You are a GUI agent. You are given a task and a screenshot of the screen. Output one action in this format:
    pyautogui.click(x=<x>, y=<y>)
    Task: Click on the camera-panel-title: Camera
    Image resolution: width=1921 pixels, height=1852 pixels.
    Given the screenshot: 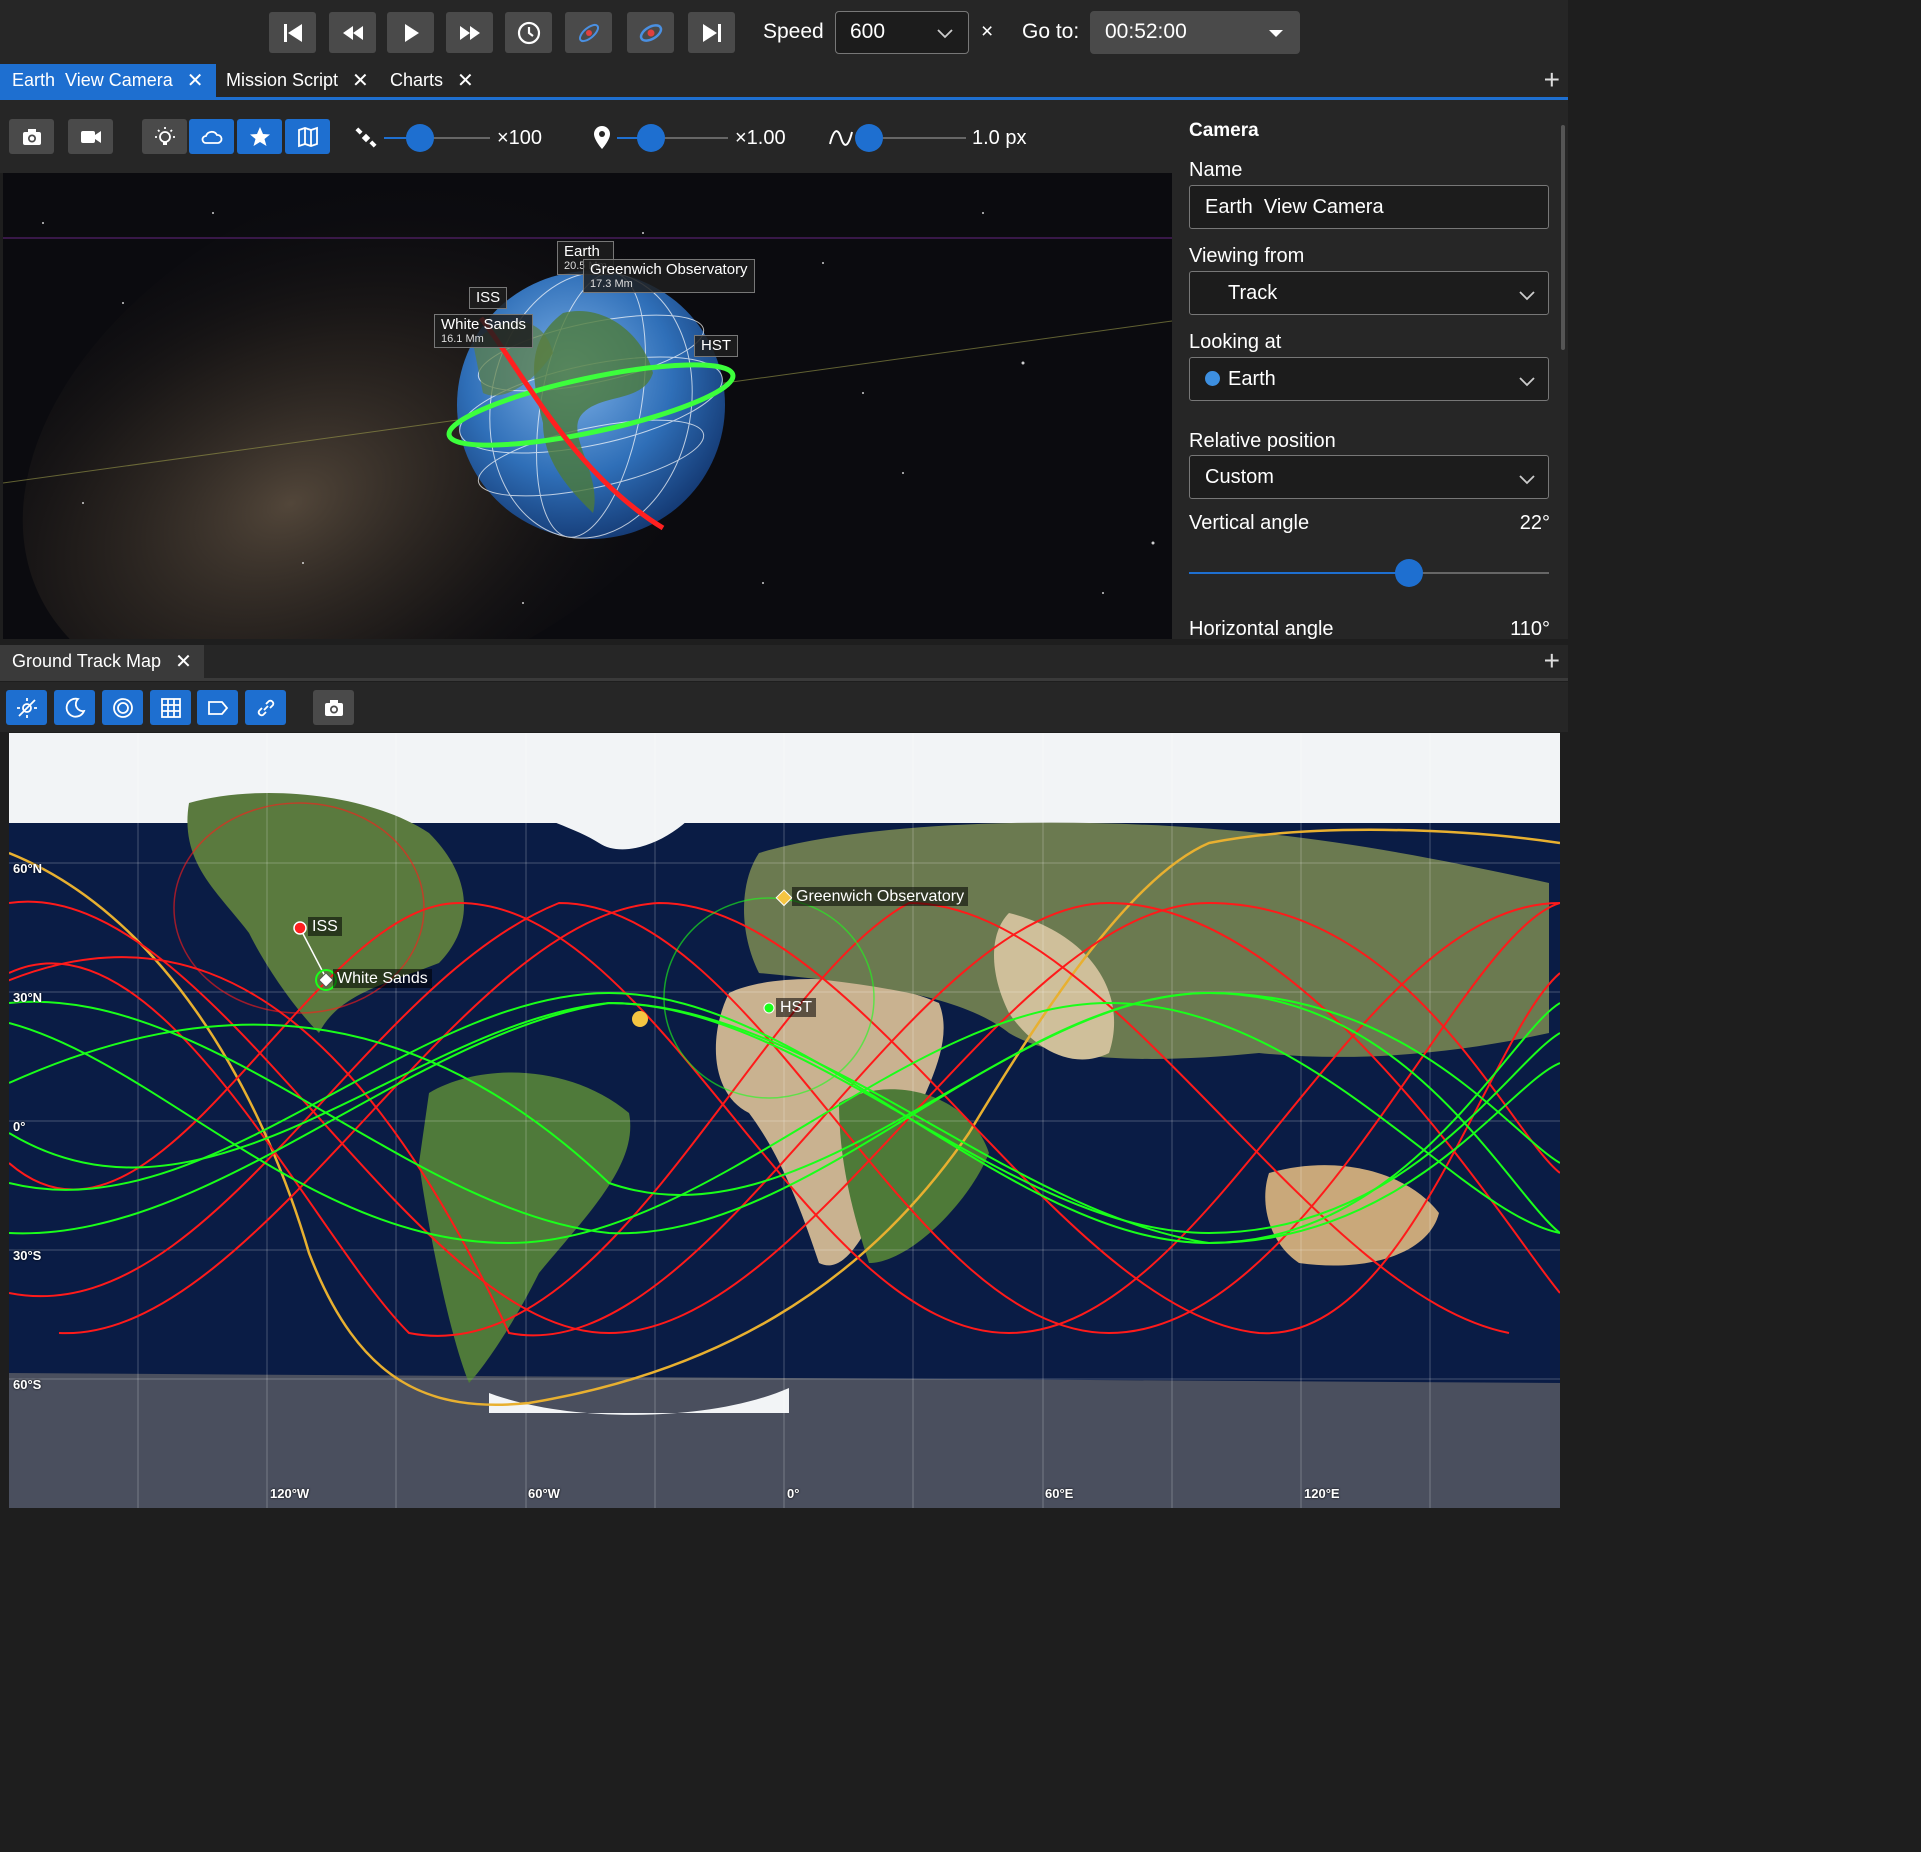 What is the action you would take?
    pyautogui.click(x=1224, y=130)
    